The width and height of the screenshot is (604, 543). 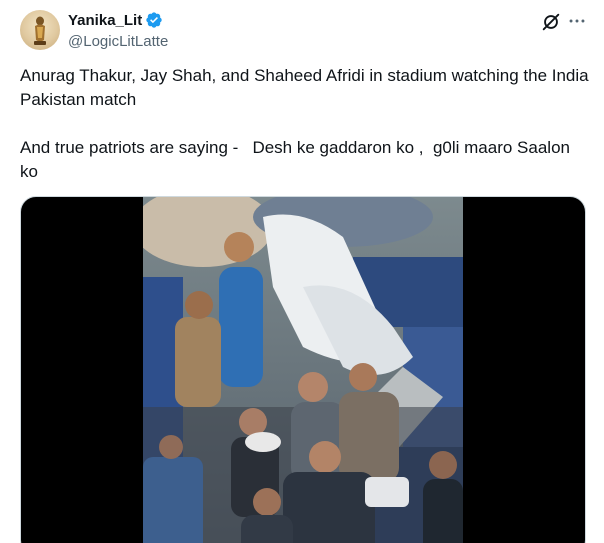 I want to click on author-avatar, so click(x=40, y=30).